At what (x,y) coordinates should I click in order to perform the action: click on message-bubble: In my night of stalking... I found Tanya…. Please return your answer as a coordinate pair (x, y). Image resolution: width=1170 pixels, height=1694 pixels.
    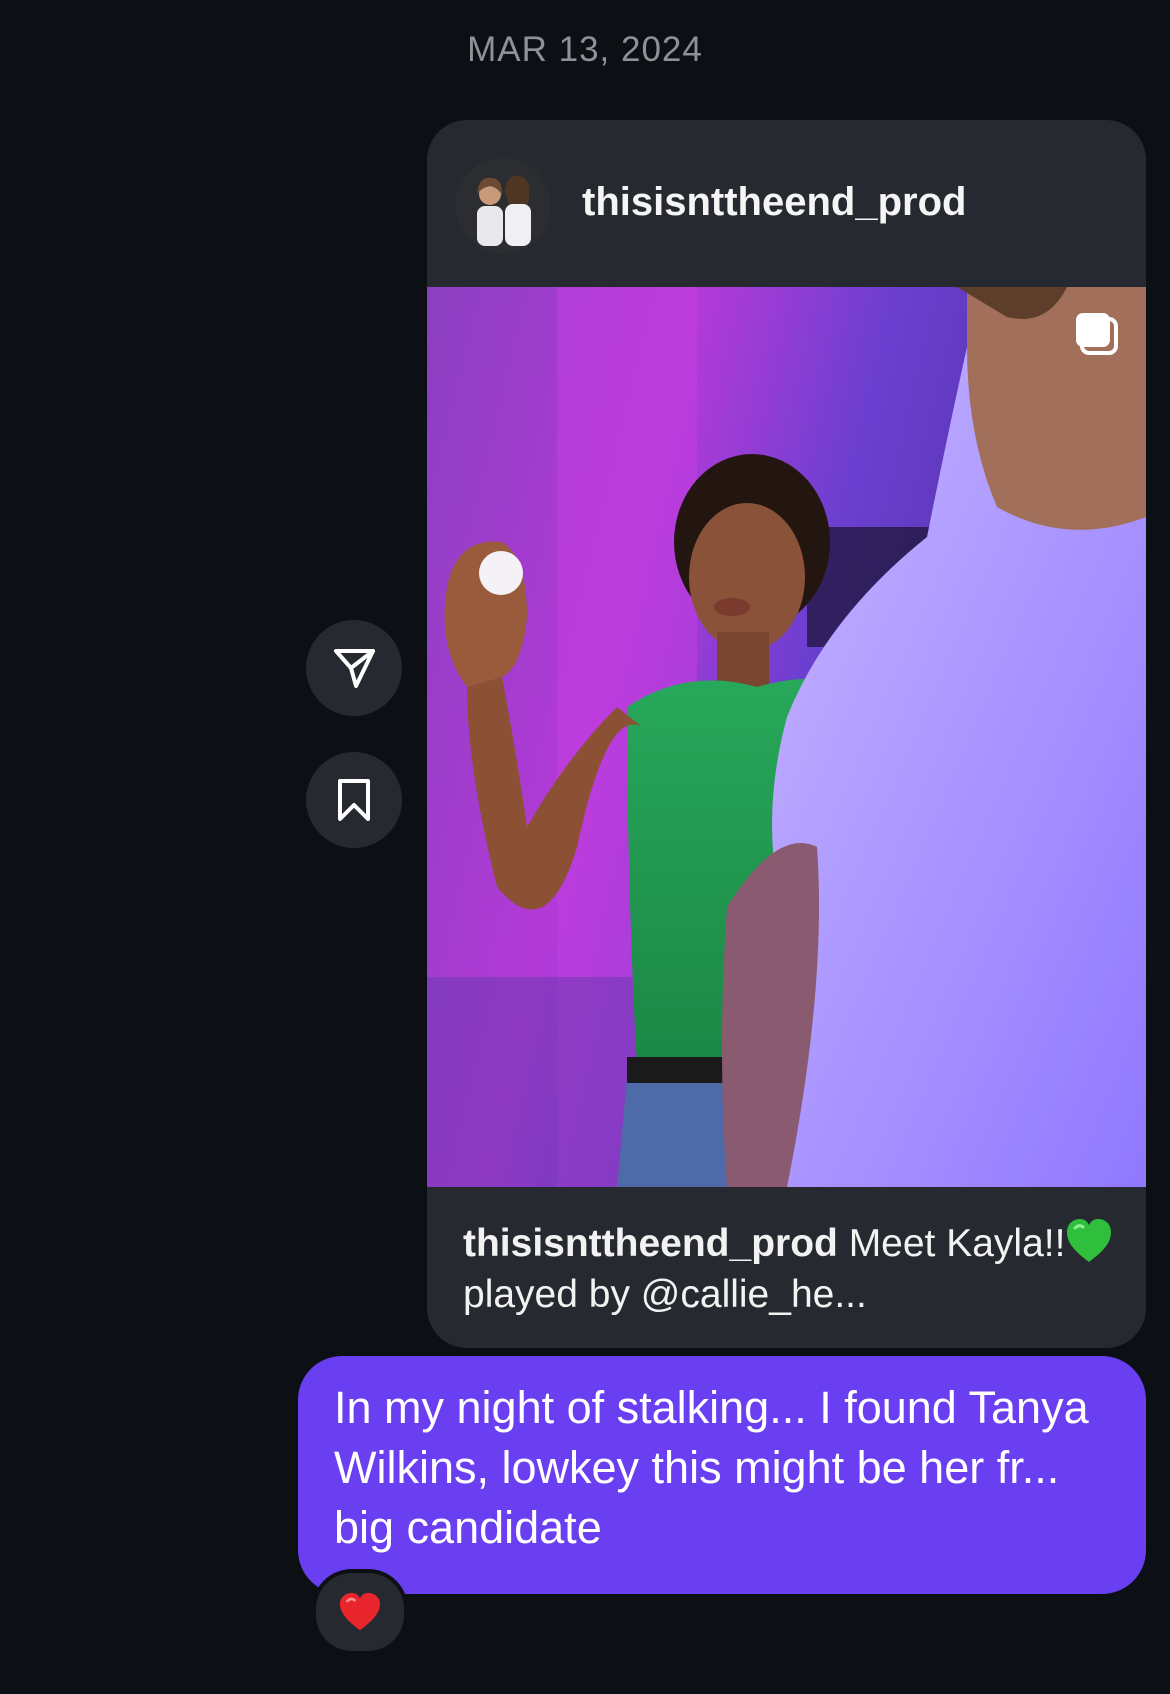
    Looking at the image, I should click on (722, 1475).